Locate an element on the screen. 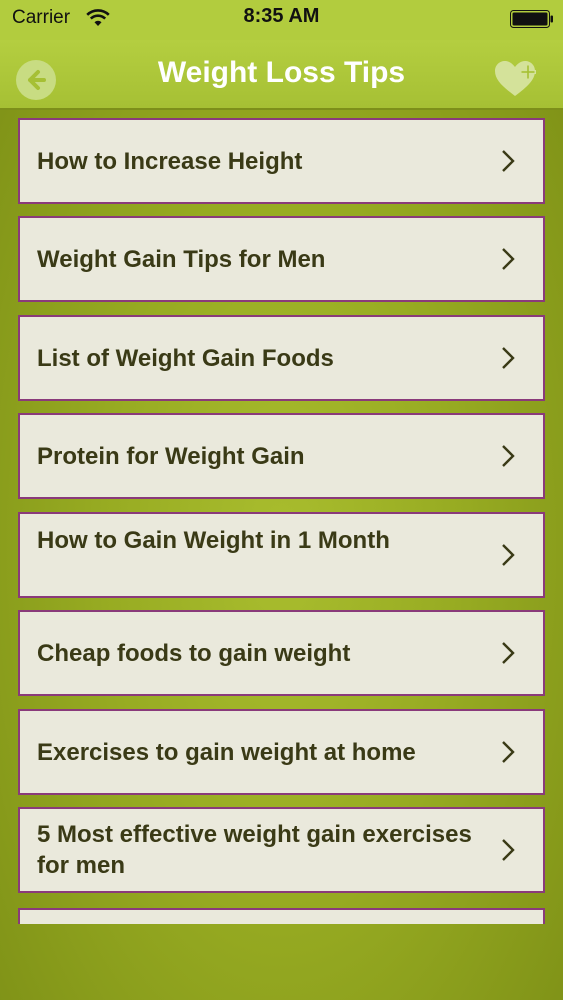  list-item-label: How to Increase Height is located at coordinates (170, 161).